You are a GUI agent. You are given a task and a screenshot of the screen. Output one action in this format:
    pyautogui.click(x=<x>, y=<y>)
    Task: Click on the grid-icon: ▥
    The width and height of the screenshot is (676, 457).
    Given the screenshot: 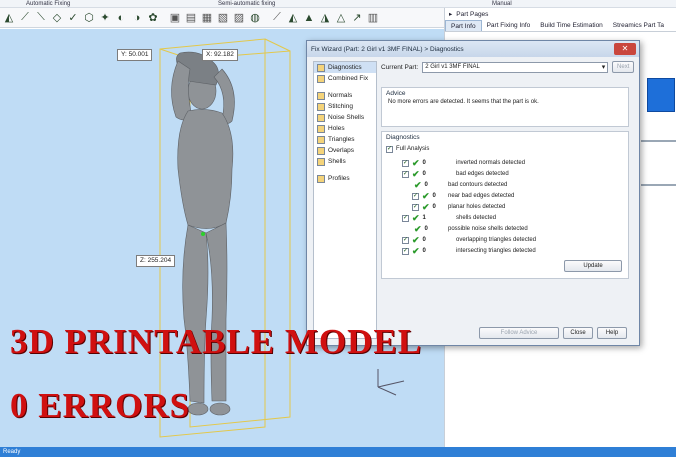 What is the action you would take?
    pyautogui.click(x=373, y=18)
    